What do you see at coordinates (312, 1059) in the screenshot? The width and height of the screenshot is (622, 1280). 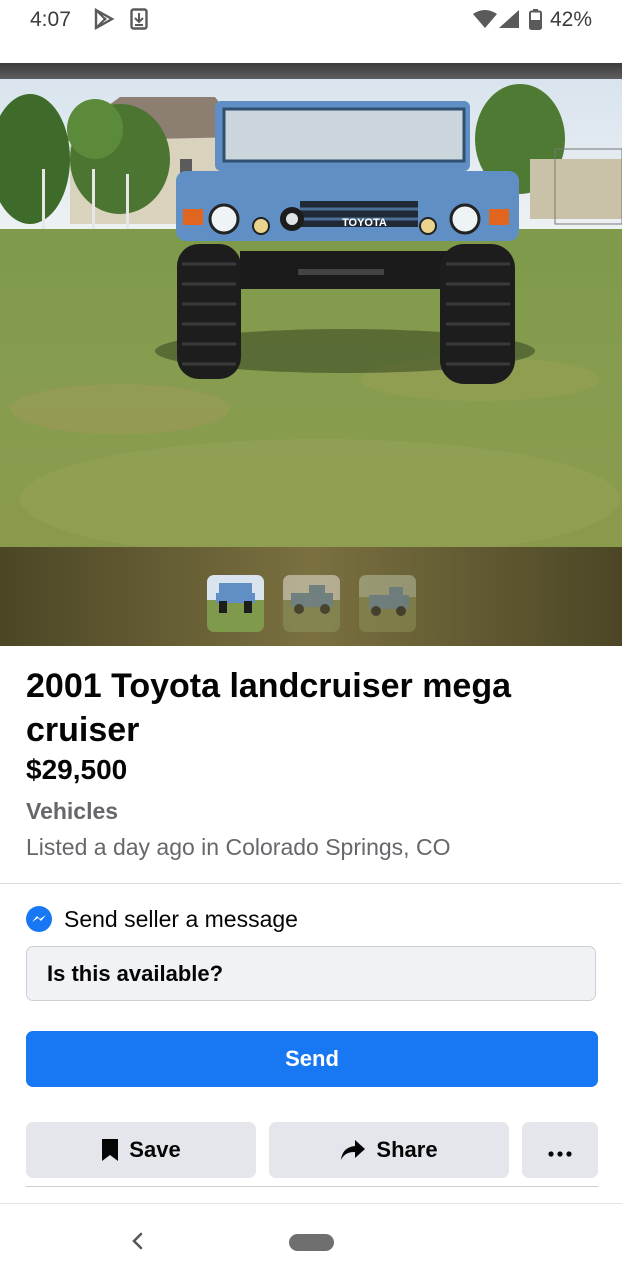 I see `send-button: Send` at bounding box center [312, 1059].